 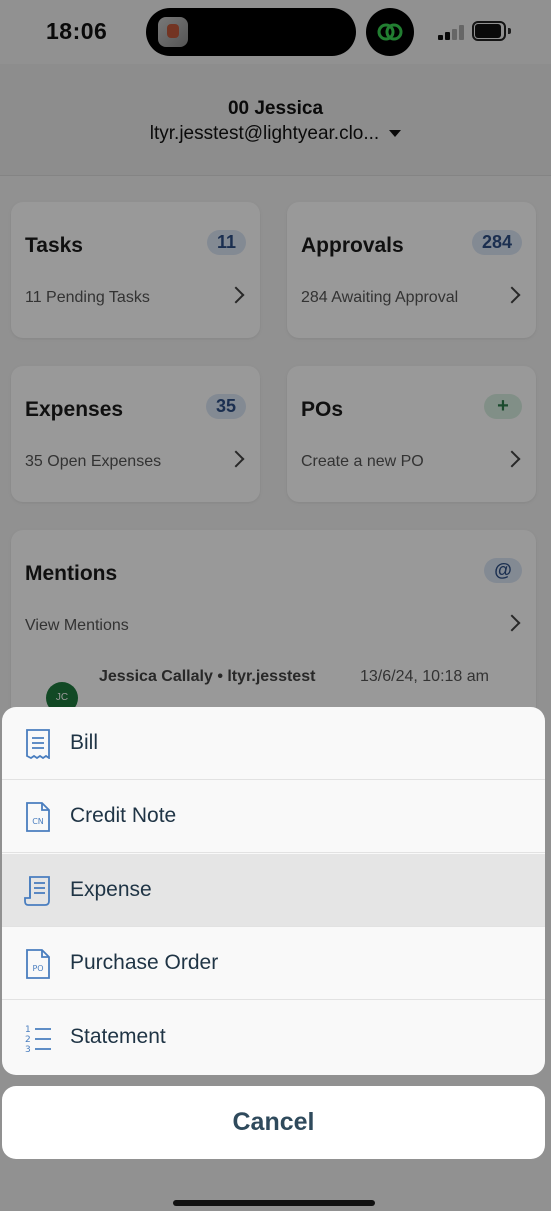 I want to click on sheet-item-purchase-order: PO Purchase Order, so click(x=273, y=963).